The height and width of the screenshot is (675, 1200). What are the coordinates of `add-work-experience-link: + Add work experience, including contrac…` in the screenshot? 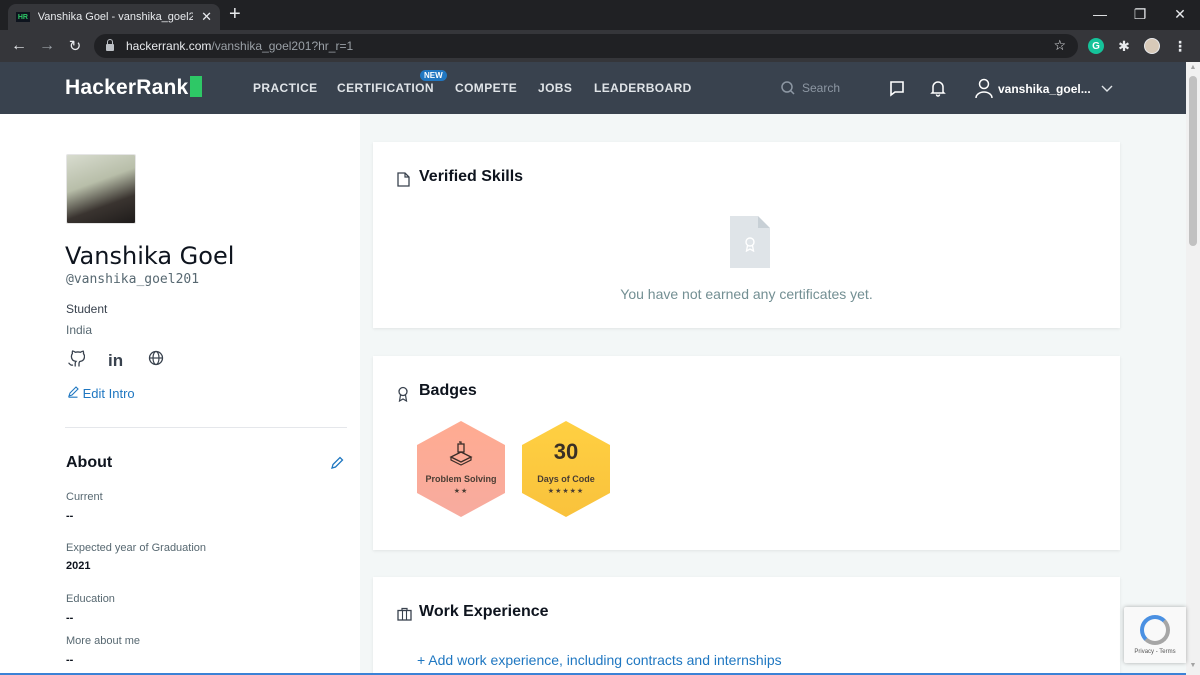 It's located at (599, 660).